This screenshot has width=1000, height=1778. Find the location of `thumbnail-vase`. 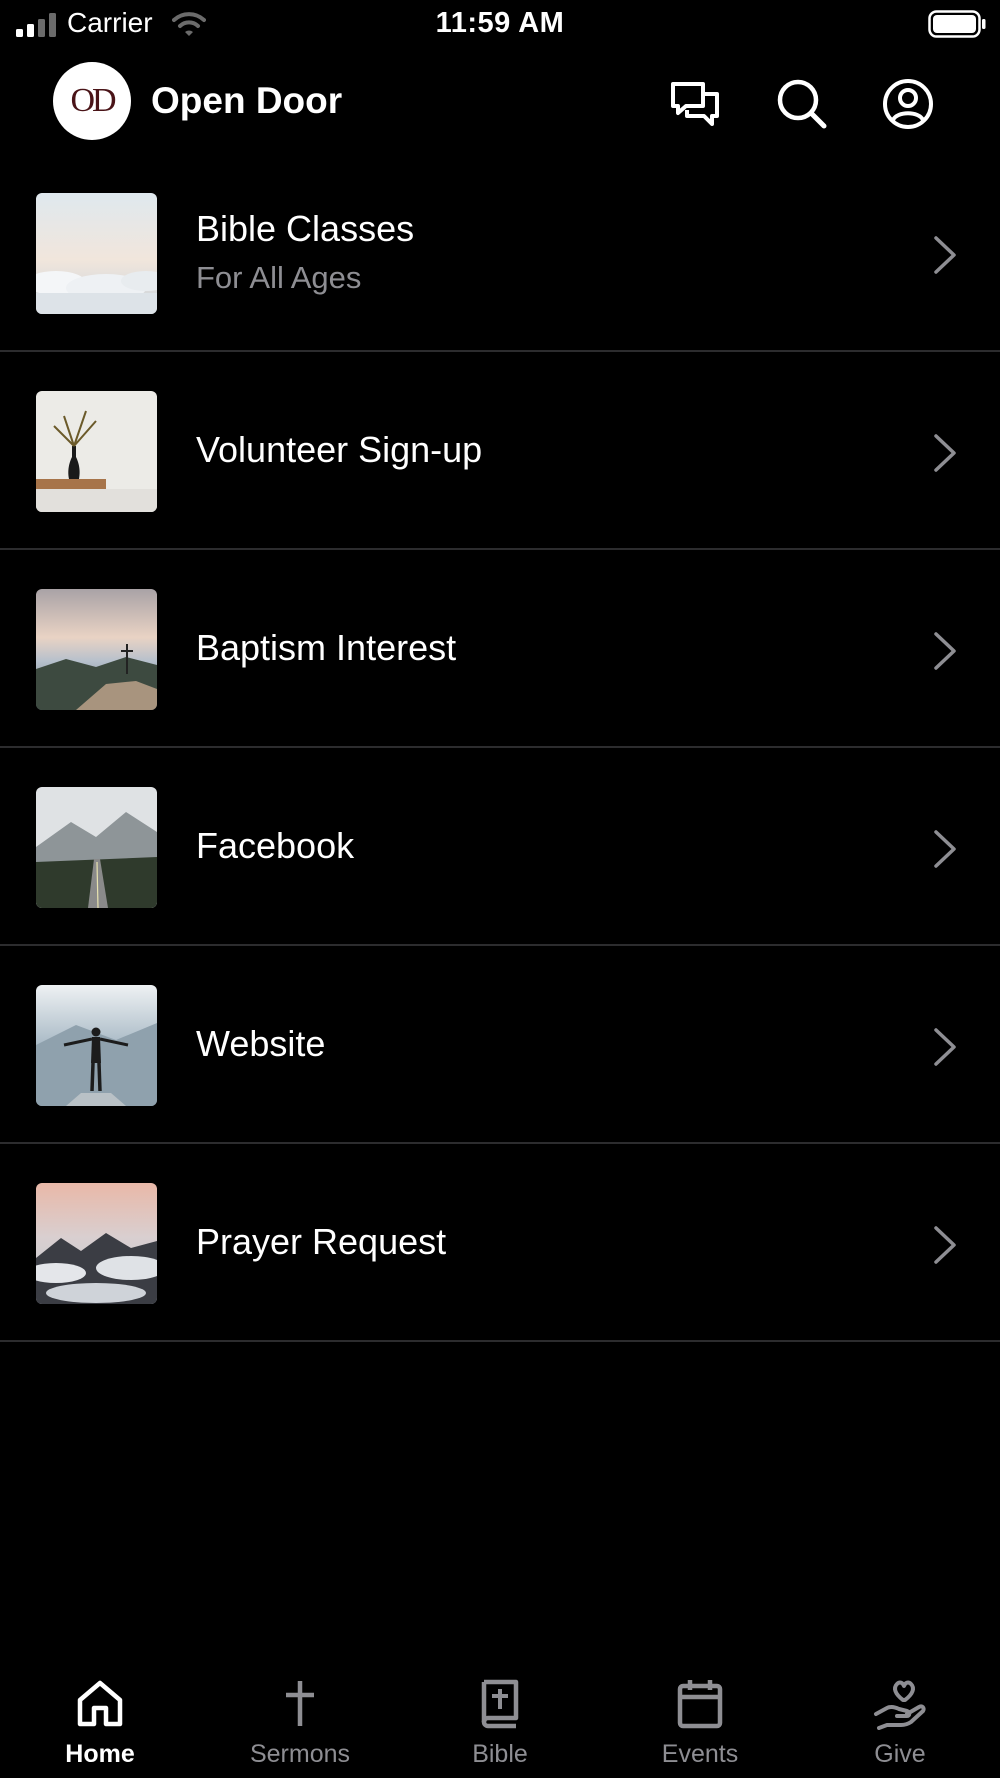

thumbnail-vase is located at coordinates (96, 451).